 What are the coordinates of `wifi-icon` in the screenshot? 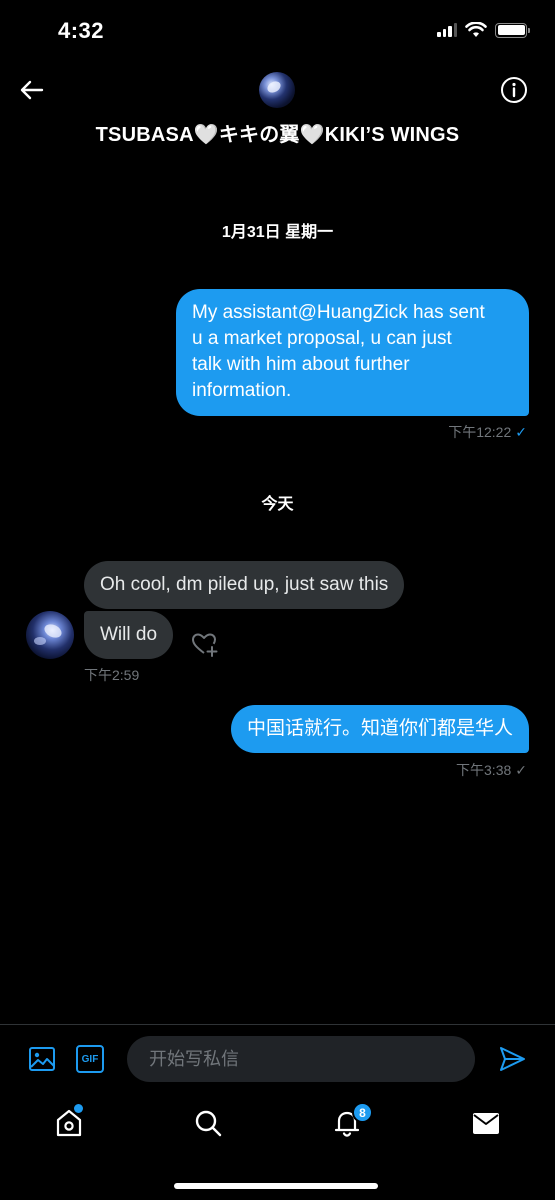 It's located at (476, 29).